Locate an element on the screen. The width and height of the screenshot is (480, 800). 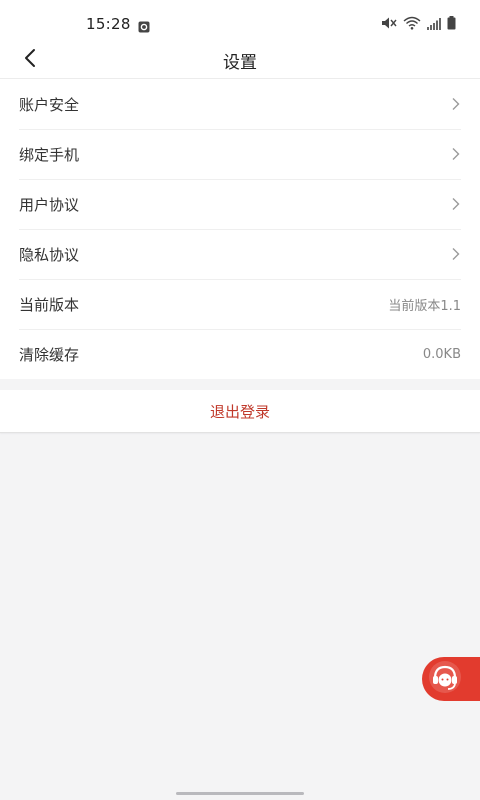
nav-bar: 设置 is located at coordinates (240, 62).